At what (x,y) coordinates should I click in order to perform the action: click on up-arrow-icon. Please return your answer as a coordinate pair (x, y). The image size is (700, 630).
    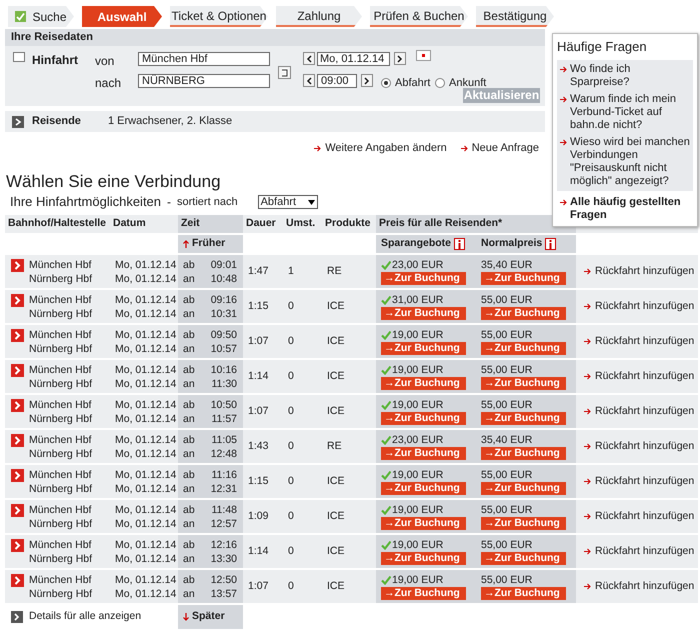
    Looking at the image, I should click on (186, 244).